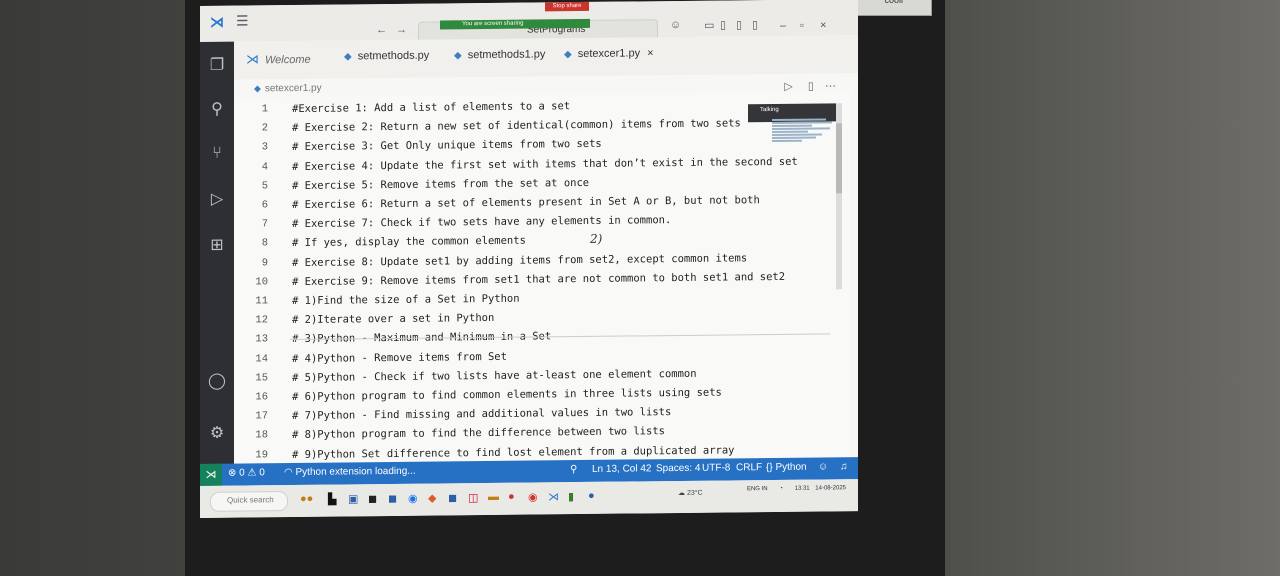 The height and width of the screenshot is (576, 1280). I want to click on minimap, so click(804, 134).